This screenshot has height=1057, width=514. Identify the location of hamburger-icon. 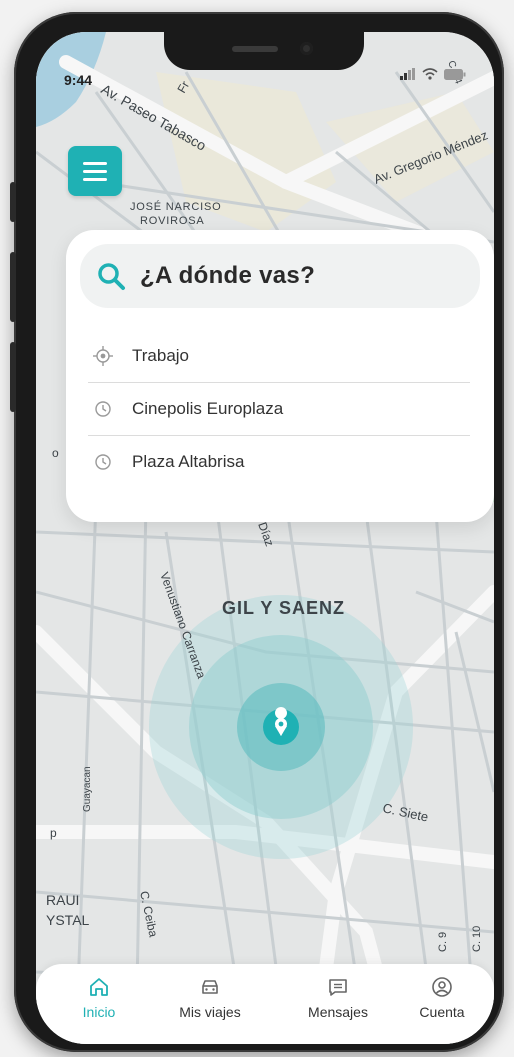
(95, 163).